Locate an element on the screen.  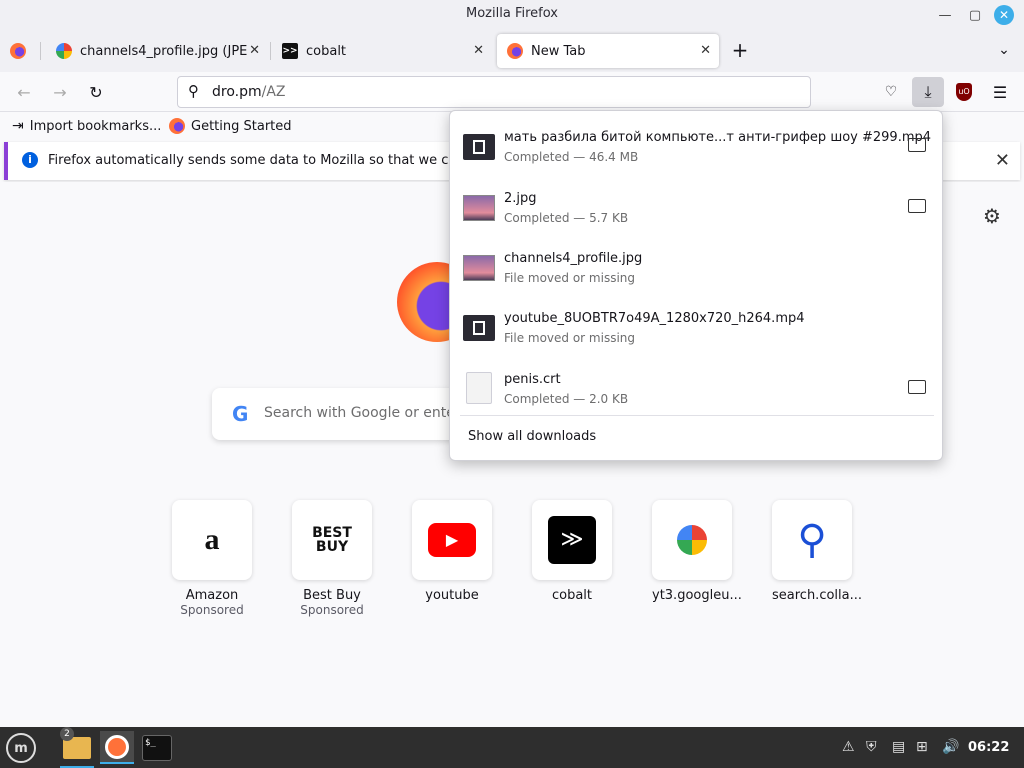
tab-channels4-profile: channels4_profile.jpg (JPEG ✕ is located at coordinates (157, 51).